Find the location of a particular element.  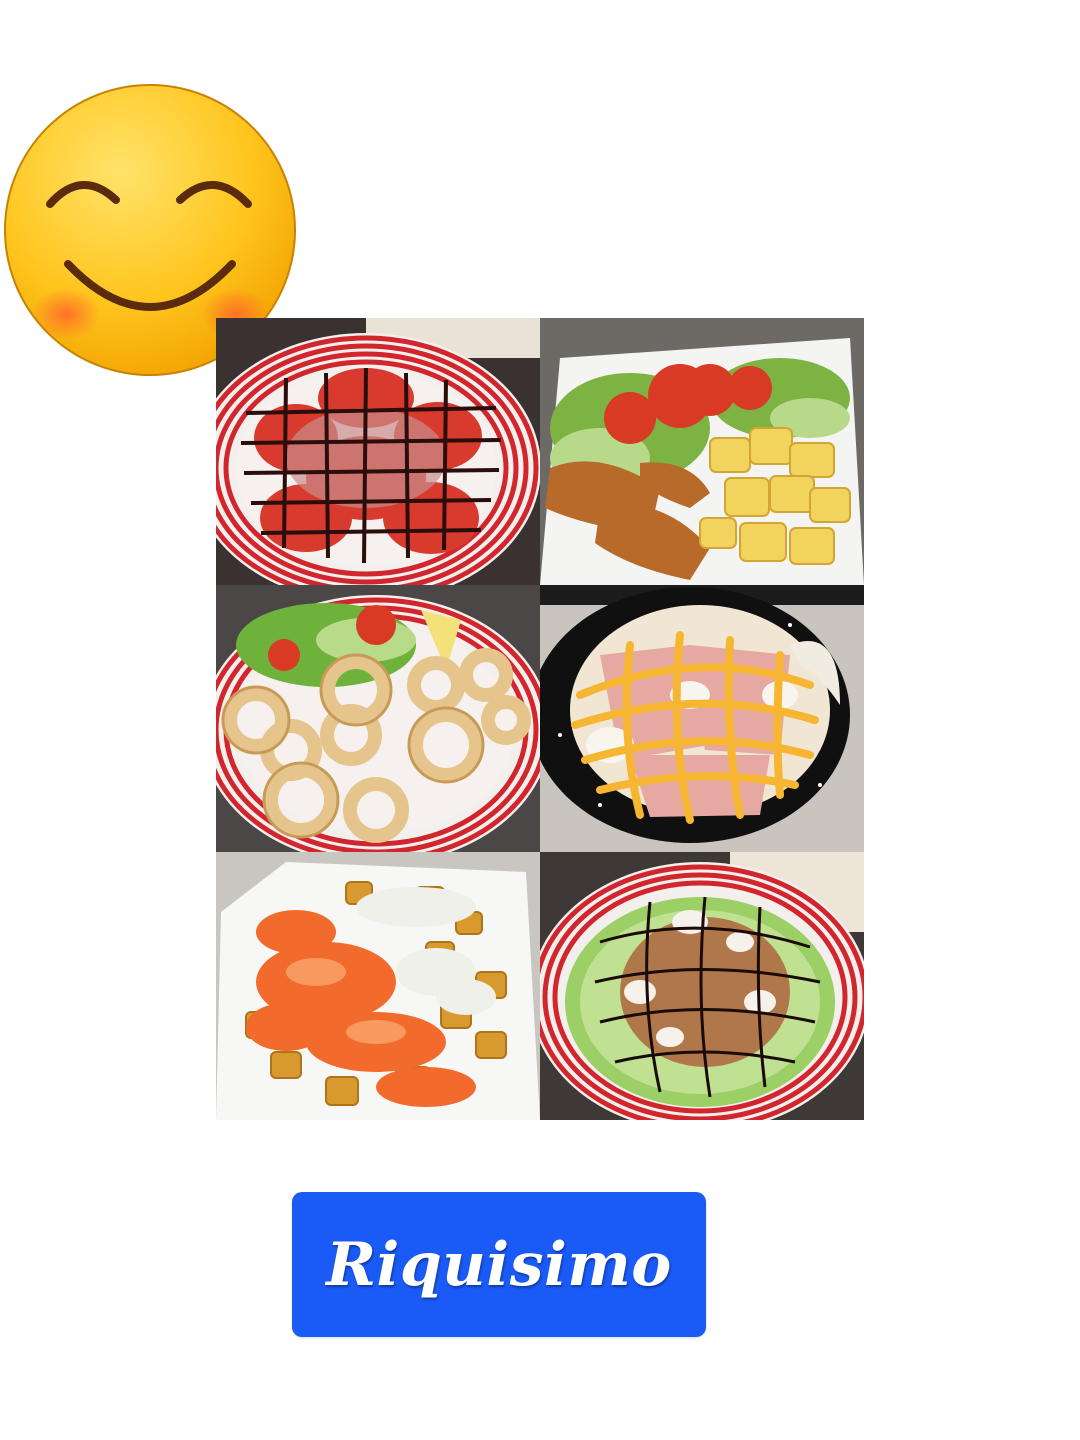

tomato-carpaccio-photo is located at coordinates (378, 451).